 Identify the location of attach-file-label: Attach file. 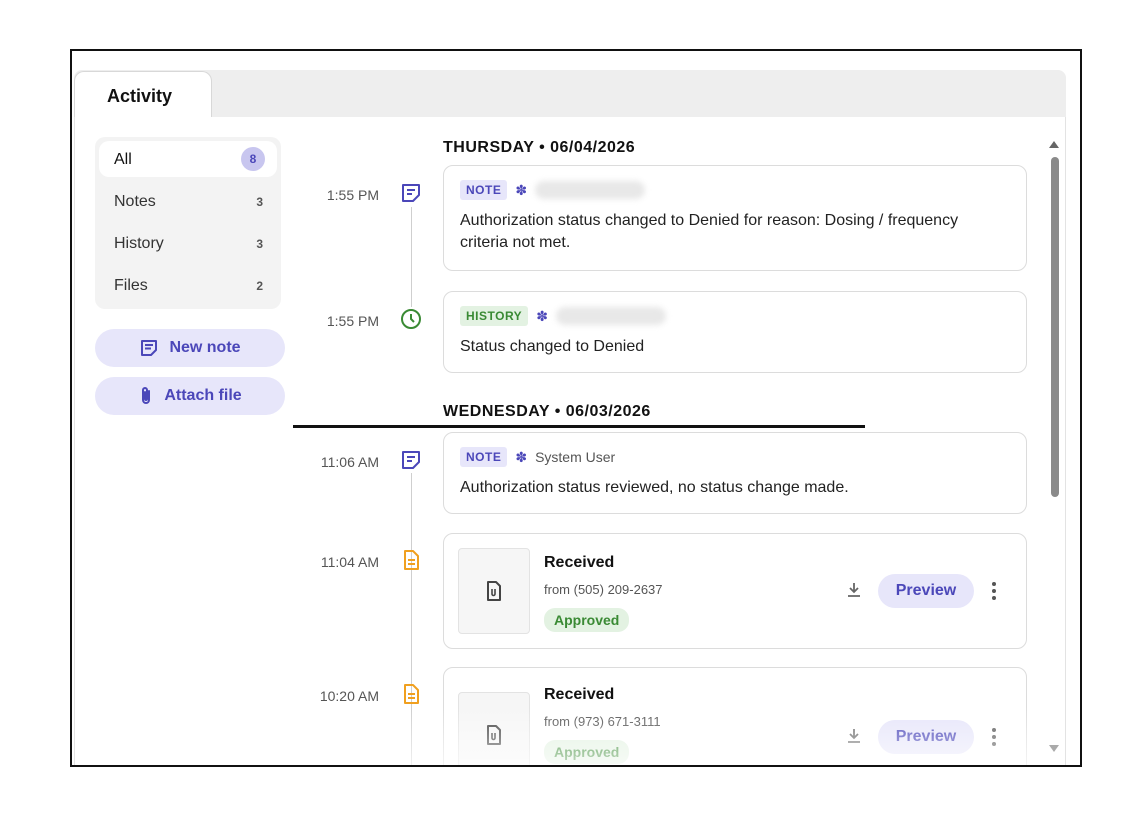
(203, 395).